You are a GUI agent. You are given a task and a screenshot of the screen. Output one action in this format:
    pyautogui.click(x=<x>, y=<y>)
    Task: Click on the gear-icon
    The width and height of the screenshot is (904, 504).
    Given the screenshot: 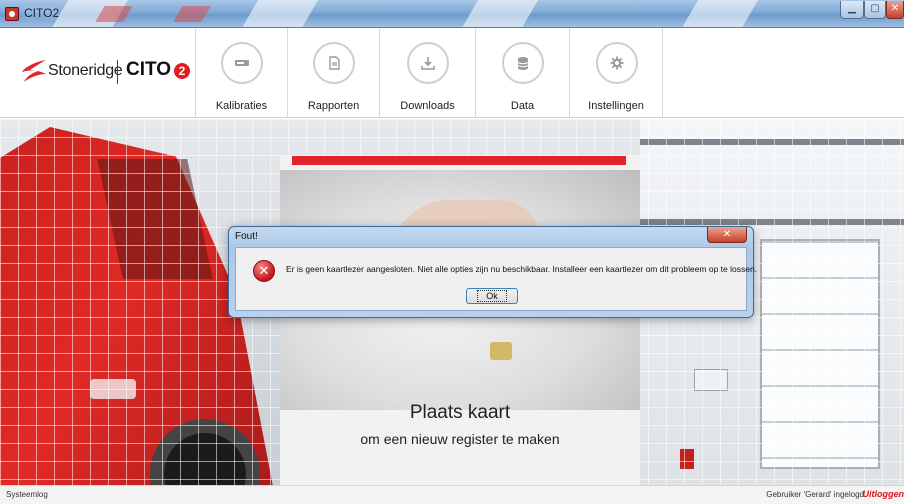 What is the action you would take?
    pyautogui.click(x=617, y=63)
    